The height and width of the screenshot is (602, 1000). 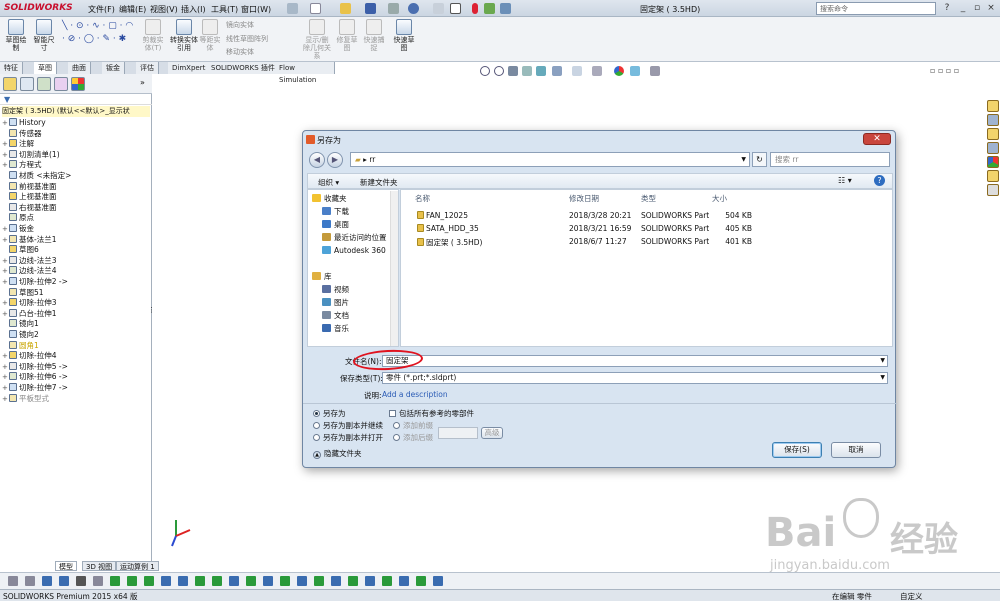 I want to click on tree-item: 前视基准面, so click(x=29, y=187).